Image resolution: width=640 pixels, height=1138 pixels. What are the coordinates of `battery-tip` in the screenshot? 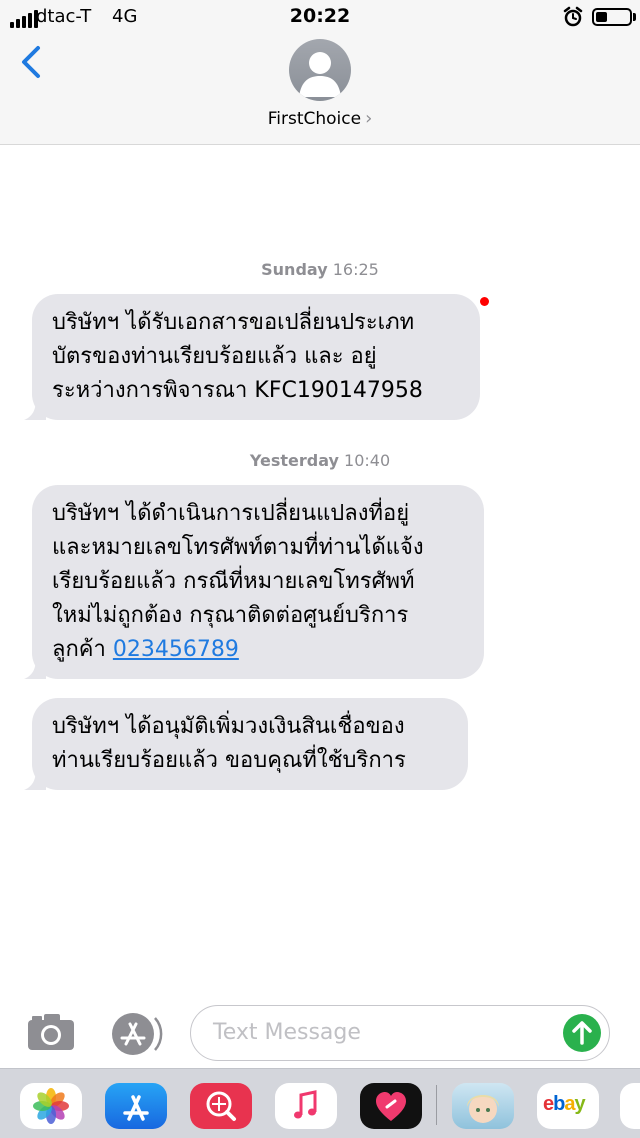 It's located at (634, 17).